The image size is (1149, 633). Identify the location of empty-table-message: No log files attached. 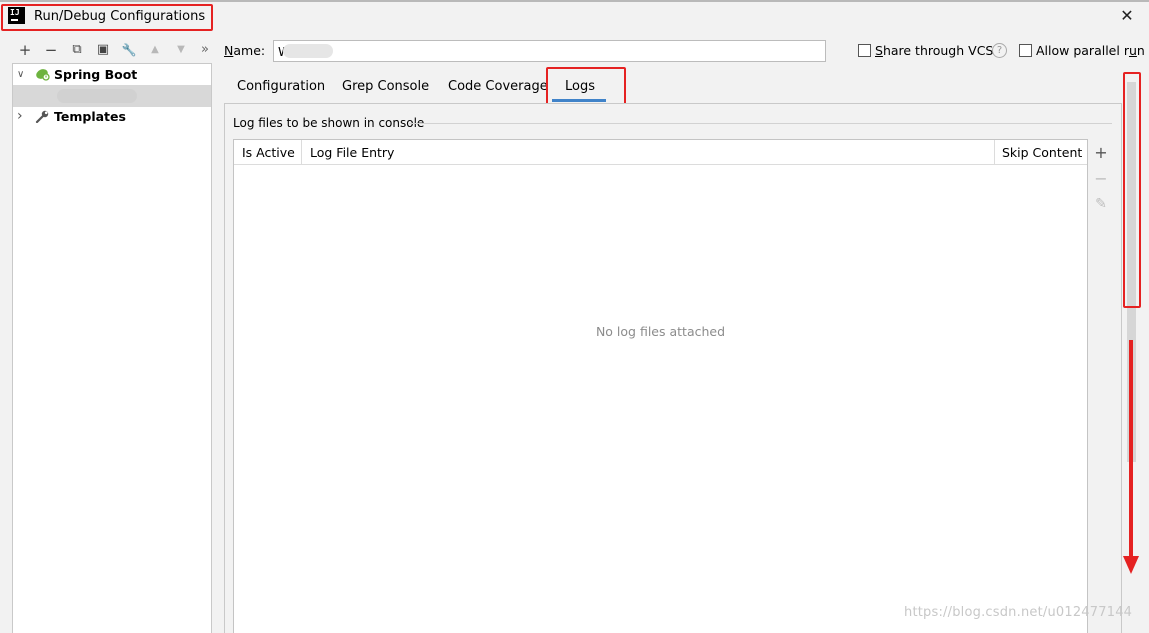
(660, 331).